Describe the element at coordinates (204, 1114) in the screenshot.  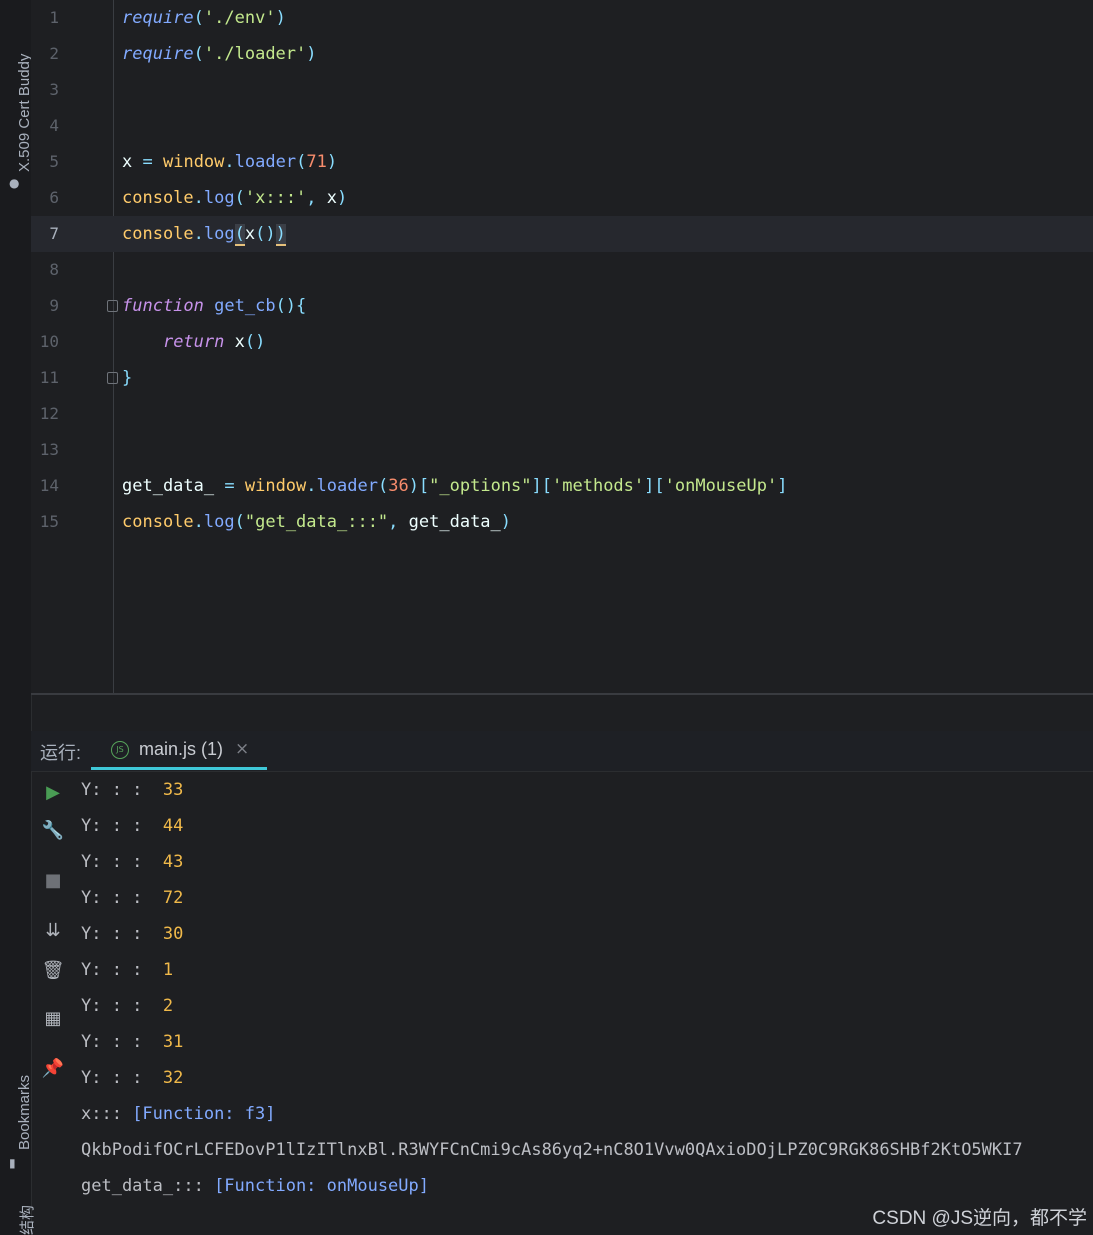
I see `console-function: [Function: f3]` at that location.